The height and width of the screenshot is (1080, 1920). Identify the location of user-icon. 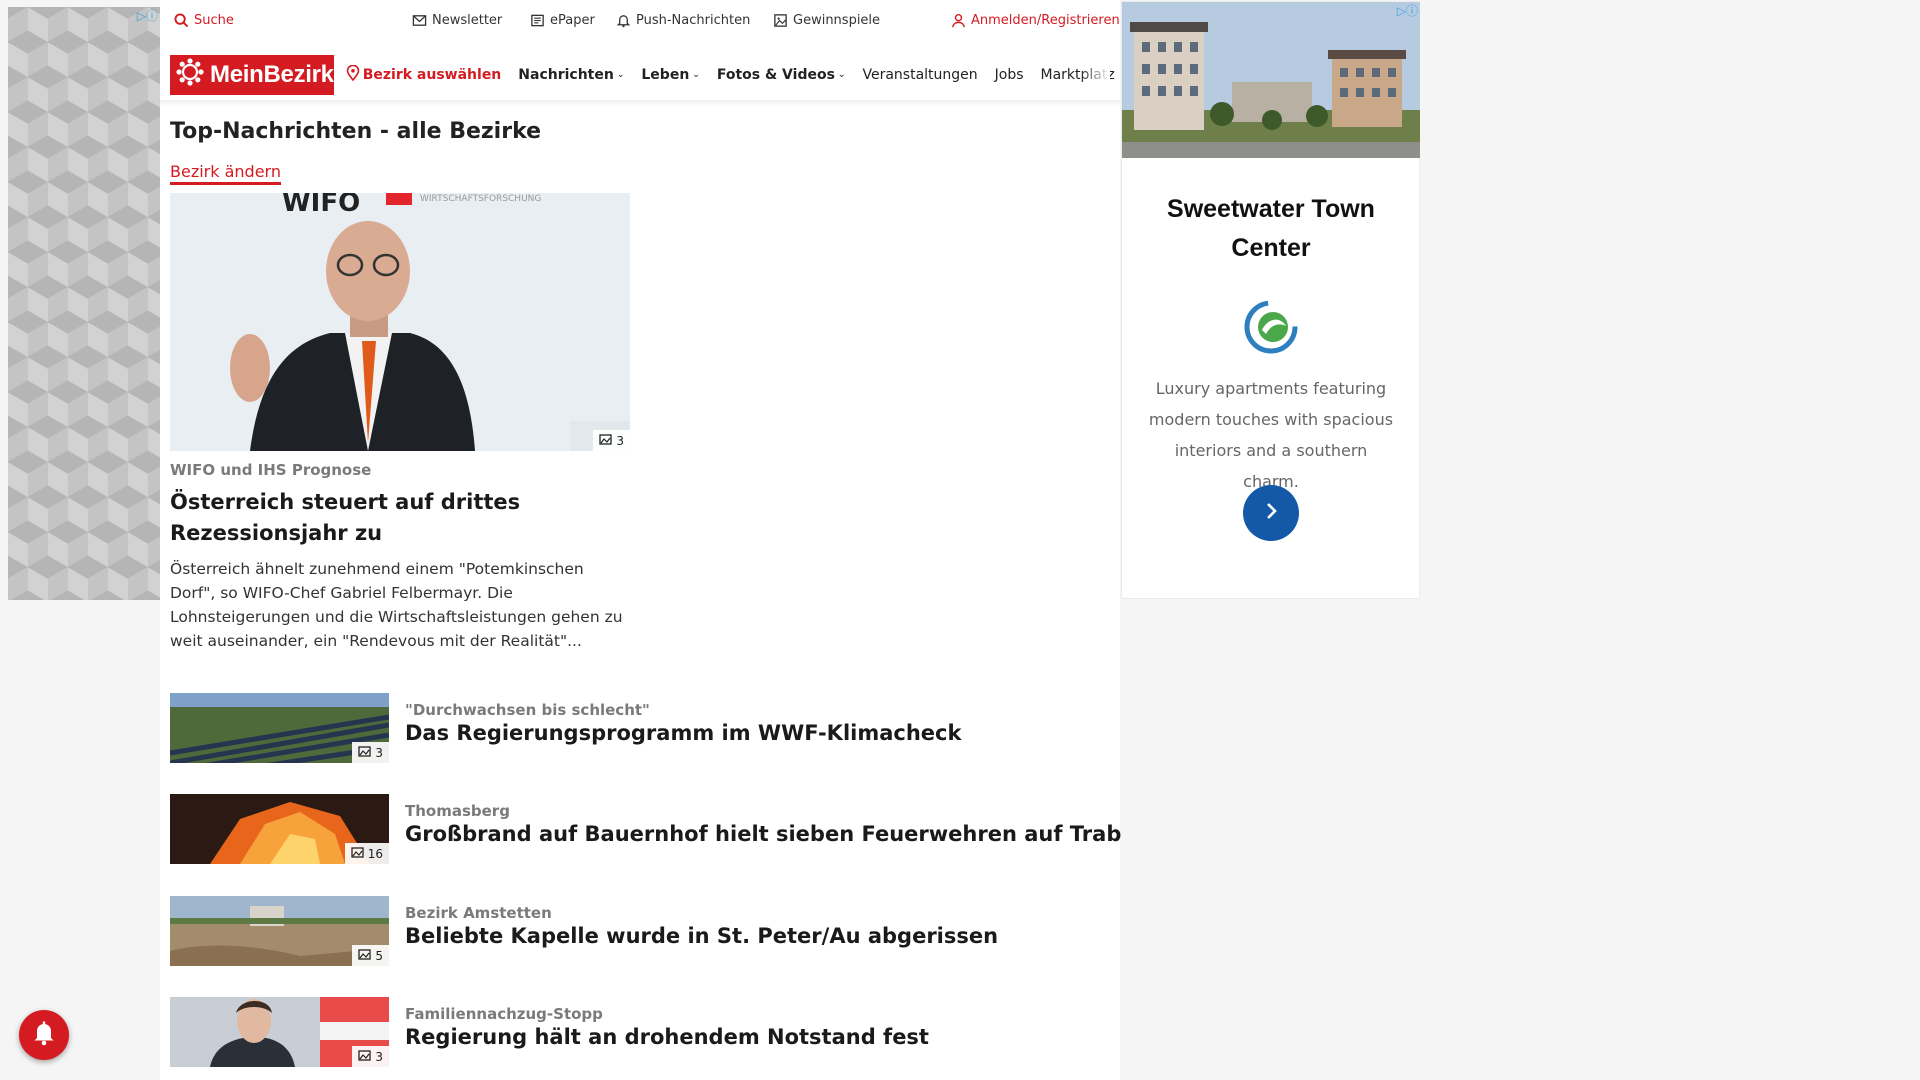
(958, 20).